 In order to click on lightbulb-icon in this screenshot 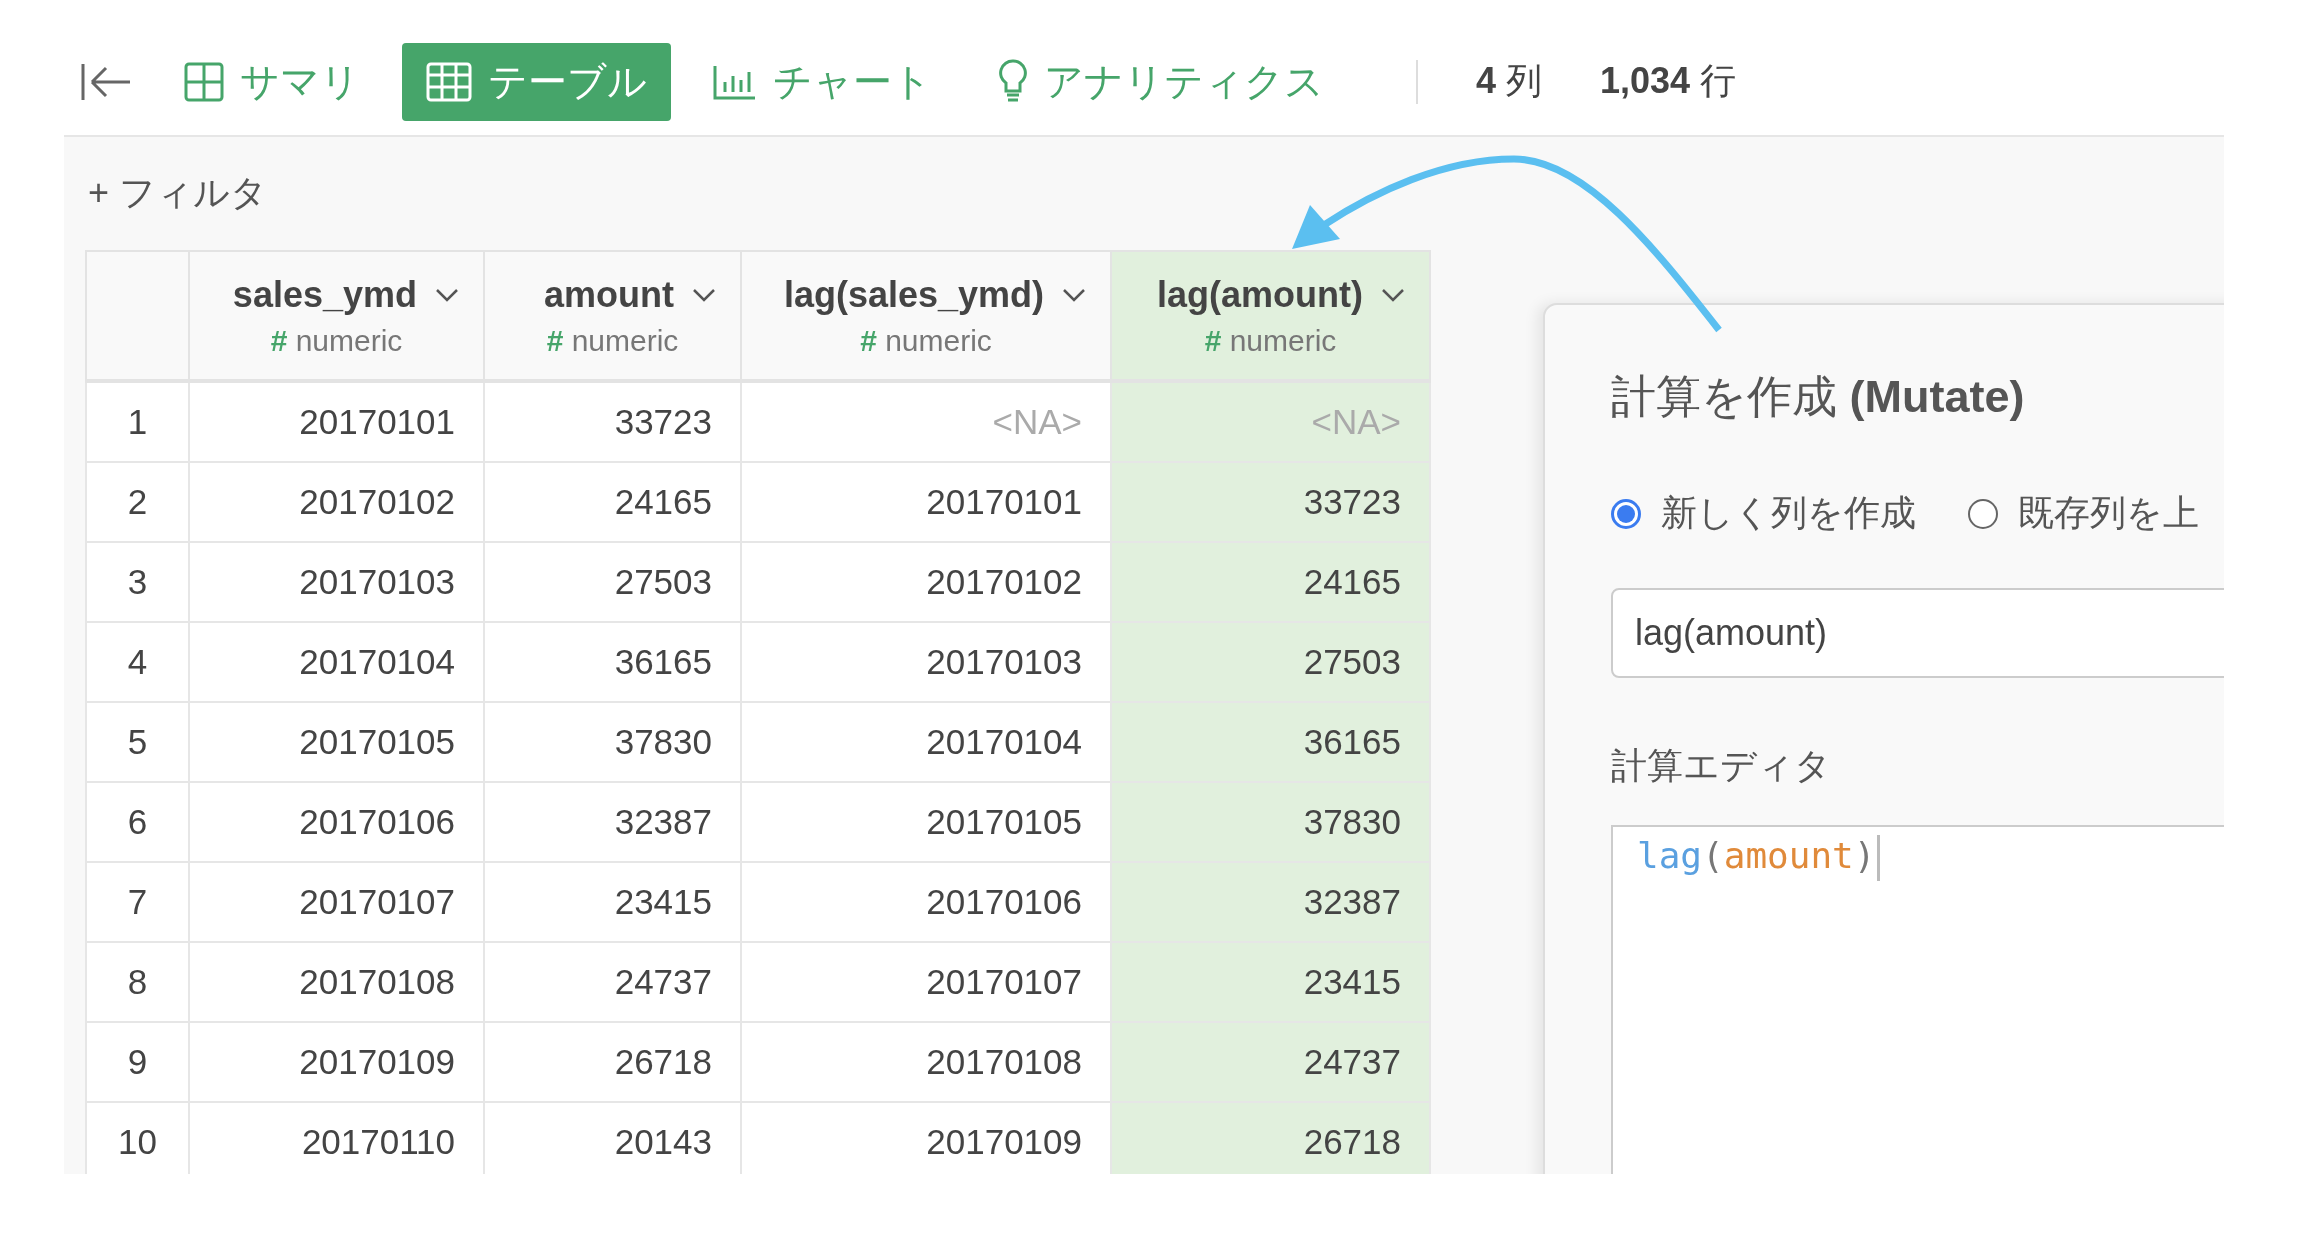, I will do `click(1013, 81)`.